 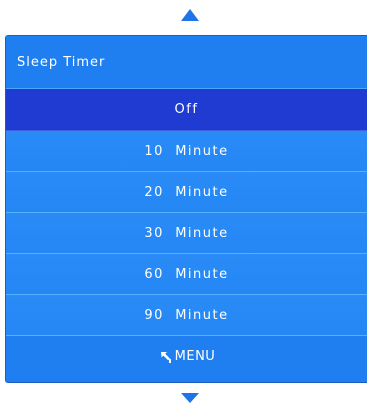 I want to click on option-label: Off, so click(x=186, y=109).